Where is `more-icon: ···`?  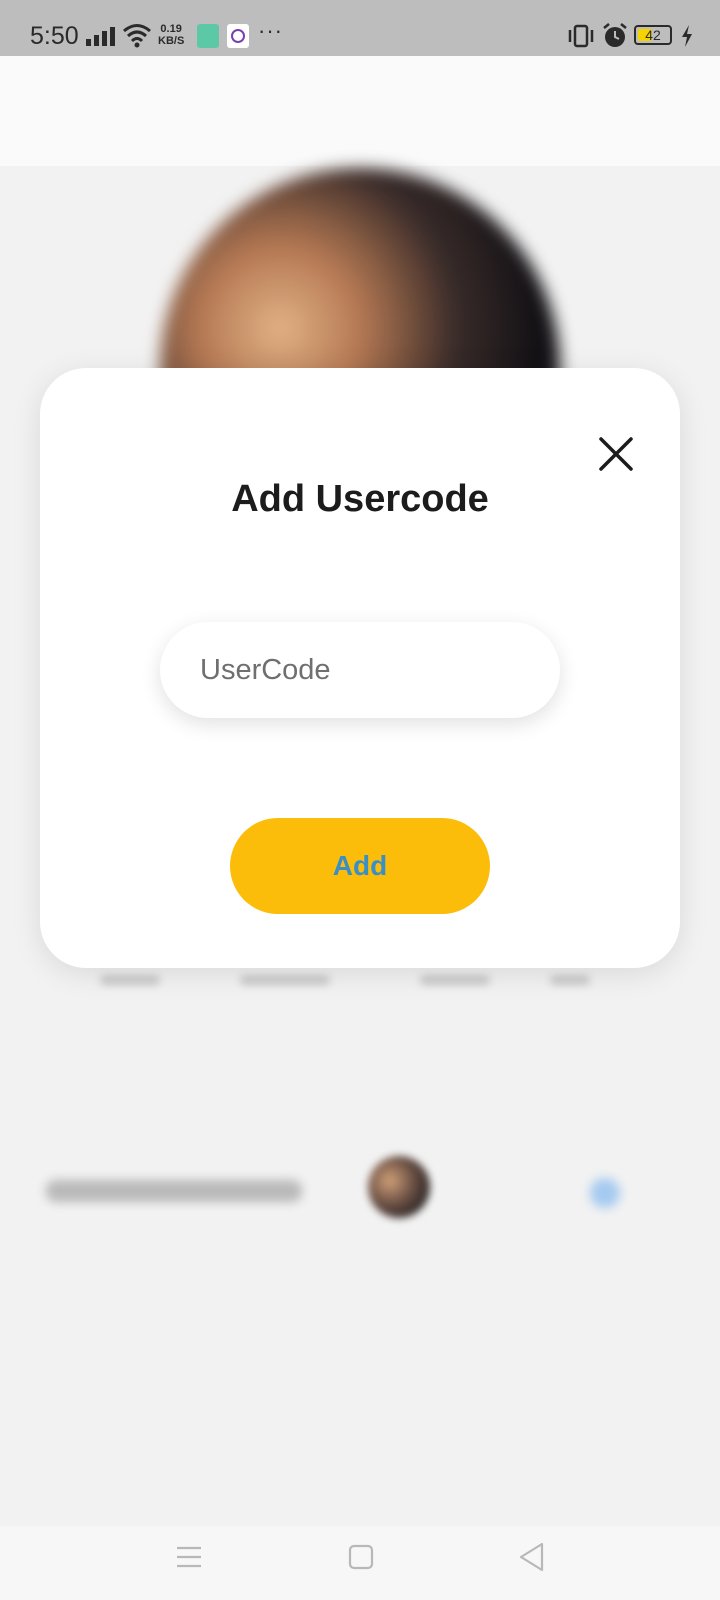 more-icon: ··· is located at coordinates (270, 30).